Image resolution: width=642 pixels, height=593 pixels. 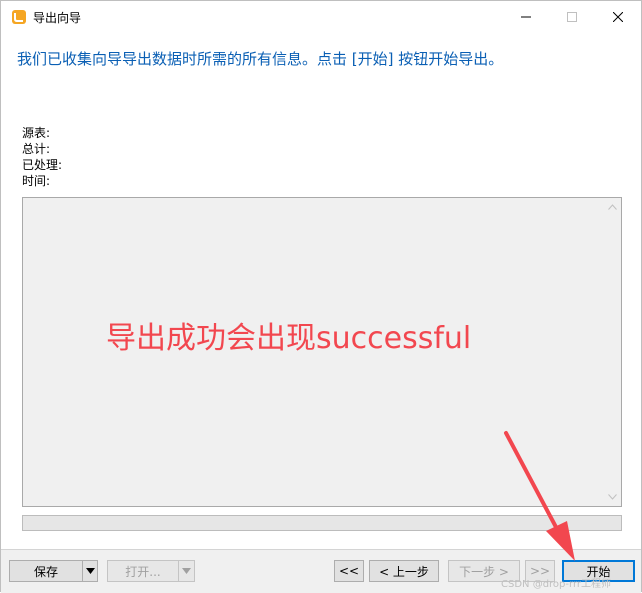 What do you see at coordinates (36, 181) in the screenshot?
I see `time-label: 时间:` at bounding box center [36, 181].